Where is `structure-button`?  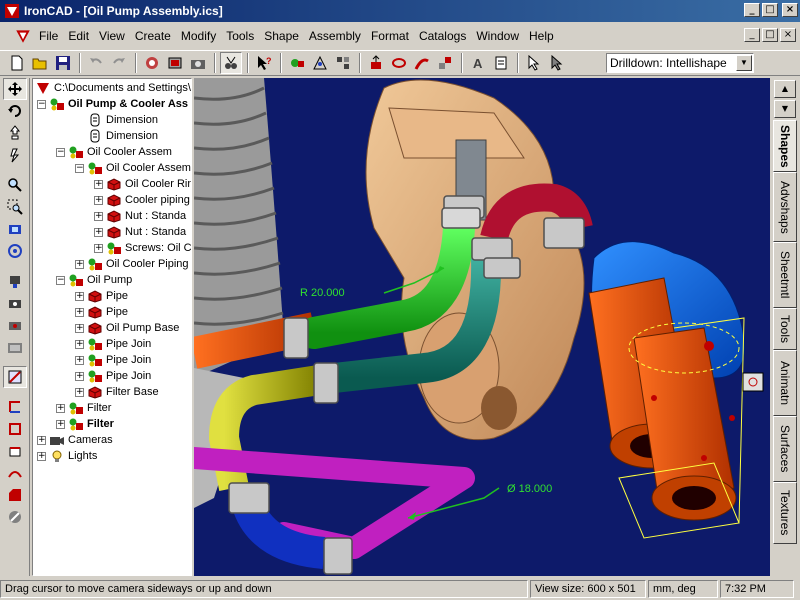 structure-button is located at coordinates (320, 63).